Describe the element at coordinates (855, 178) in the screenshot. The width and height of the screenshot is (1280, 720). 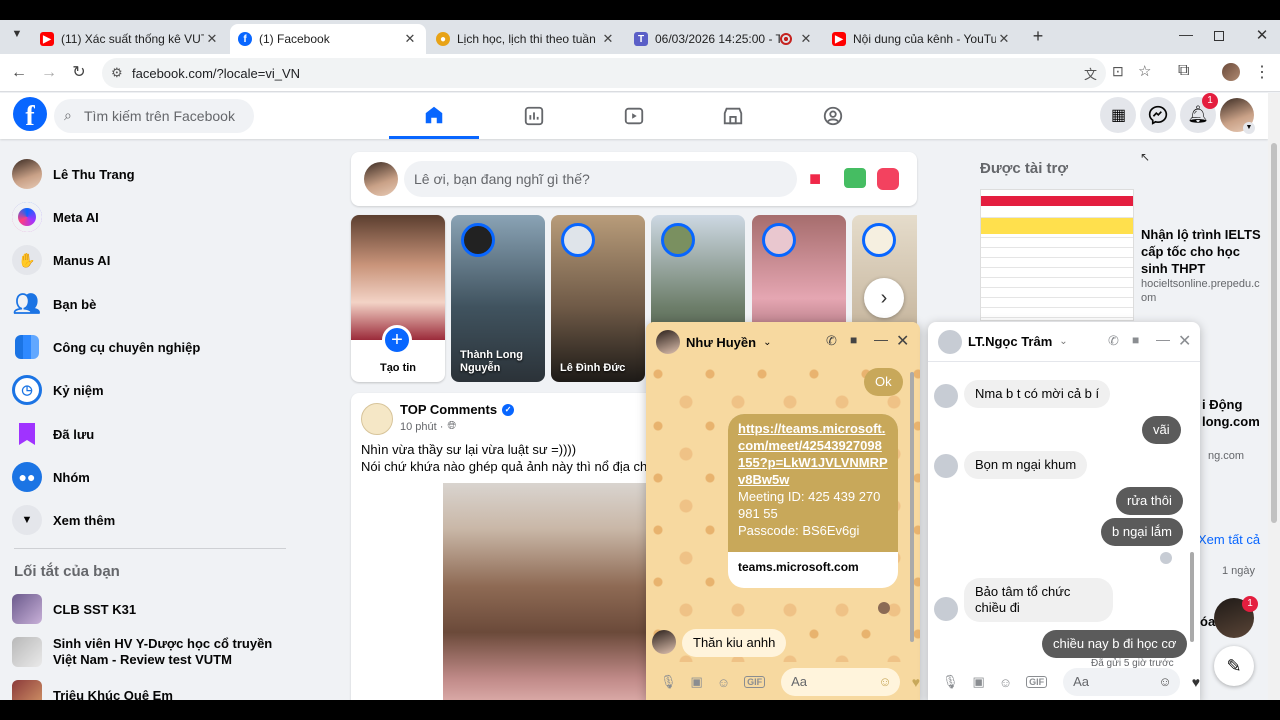
I see `photo-icon` at that location.